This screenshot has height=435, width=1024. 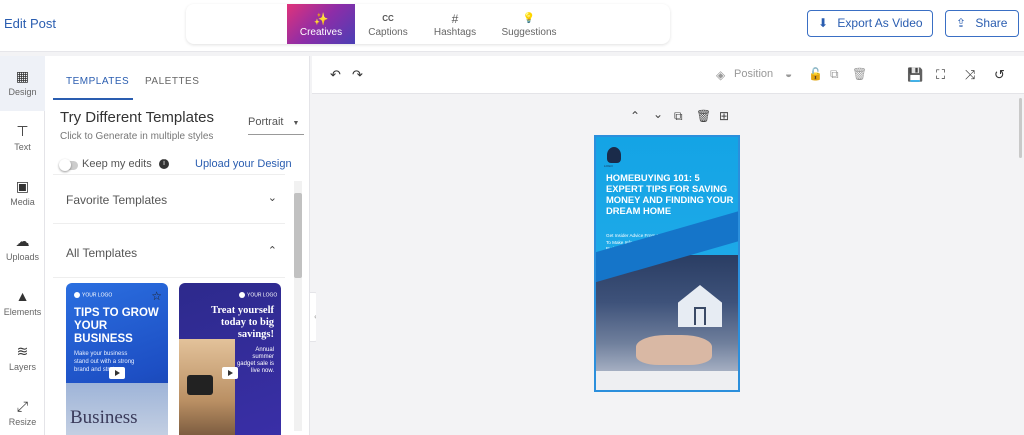 I want to click on rail-item-label: Layers, so click(x=22, y=367).